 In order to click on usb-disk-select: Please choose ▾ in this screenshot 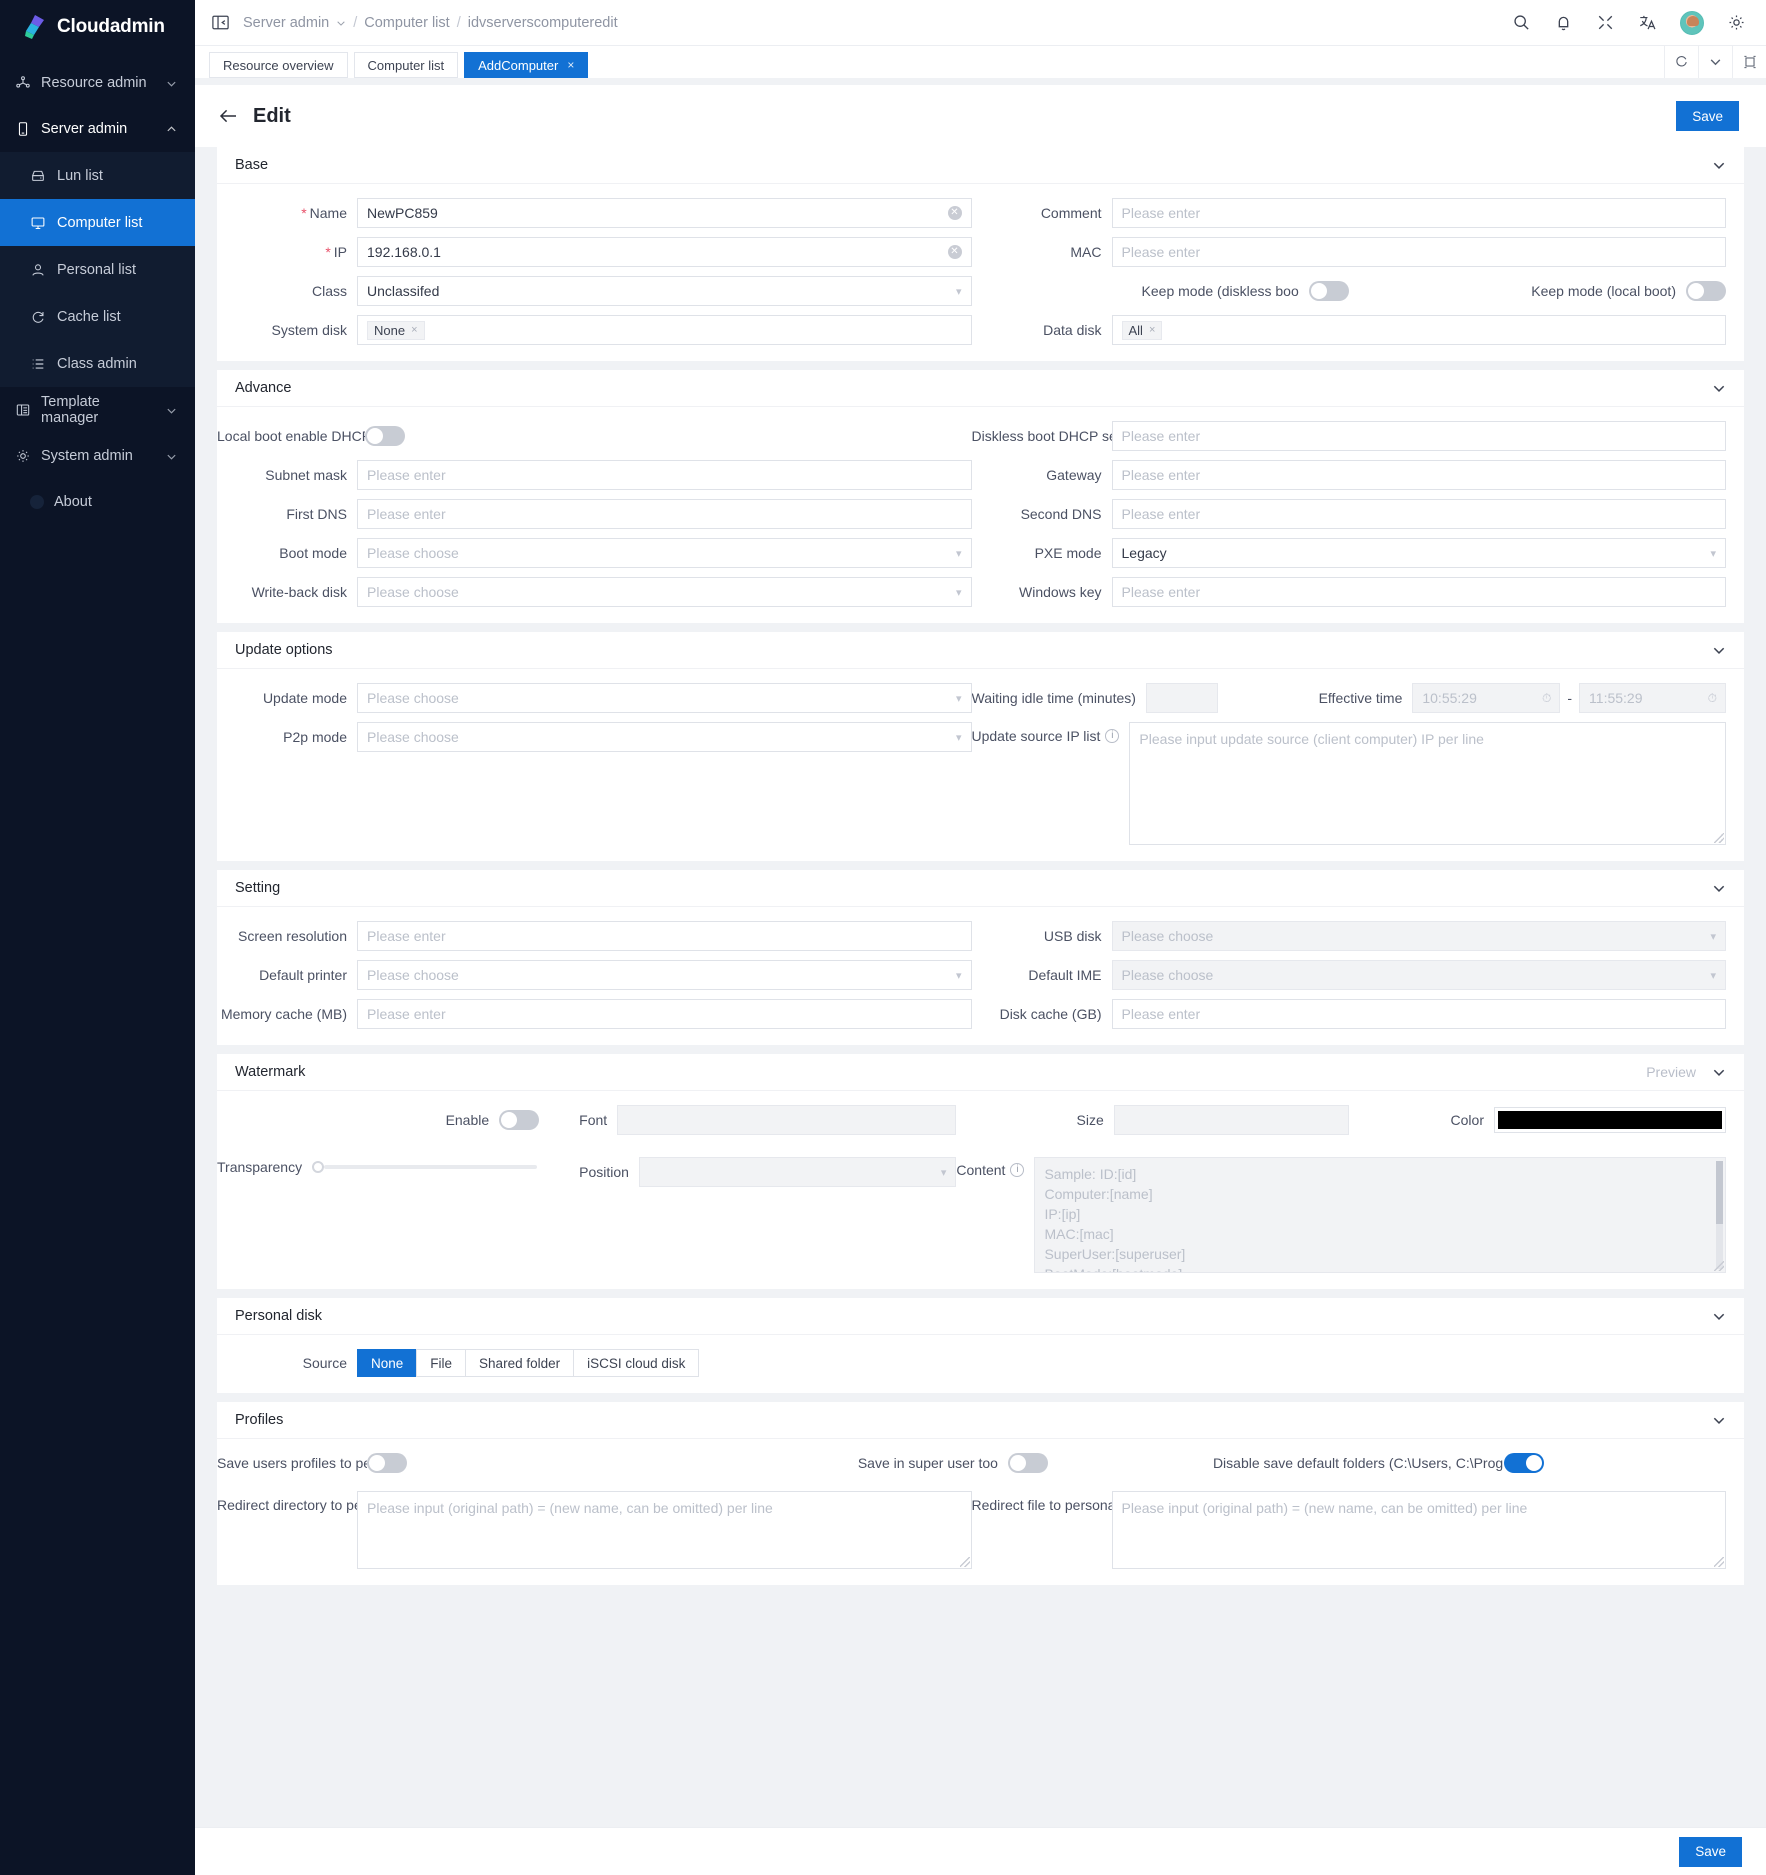, I will do `click(1418, 936)`.